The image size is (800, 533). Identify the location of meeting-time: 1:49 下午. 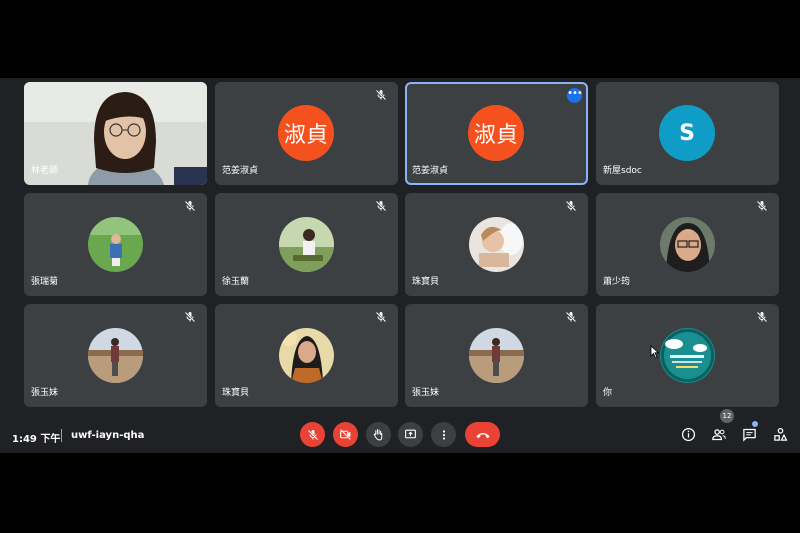
(36, 439).